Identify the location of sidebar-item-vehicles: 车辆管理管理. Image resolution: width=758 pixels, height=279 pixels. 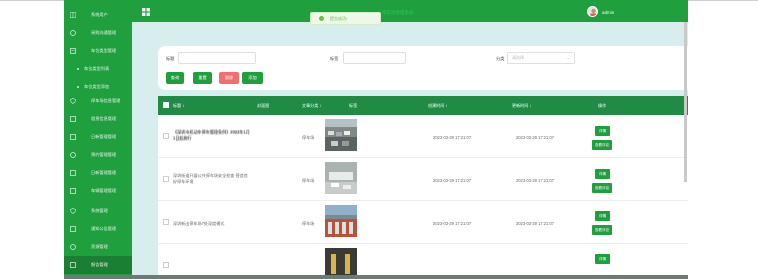
(98, 191).